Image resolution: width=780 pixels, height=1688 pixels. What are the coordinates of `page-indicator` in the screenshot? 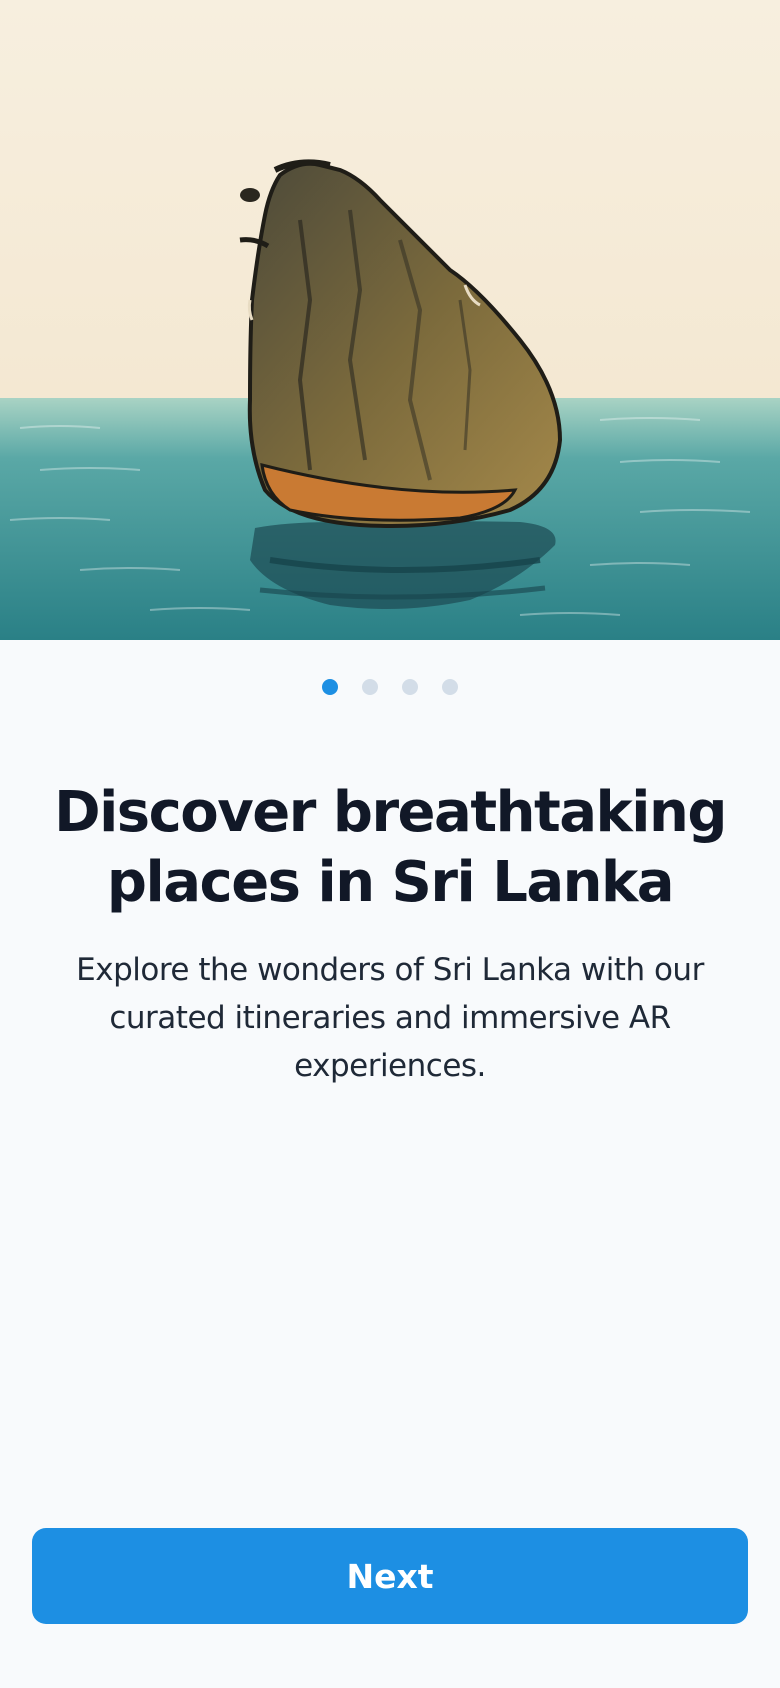 It's located at (390, 687).